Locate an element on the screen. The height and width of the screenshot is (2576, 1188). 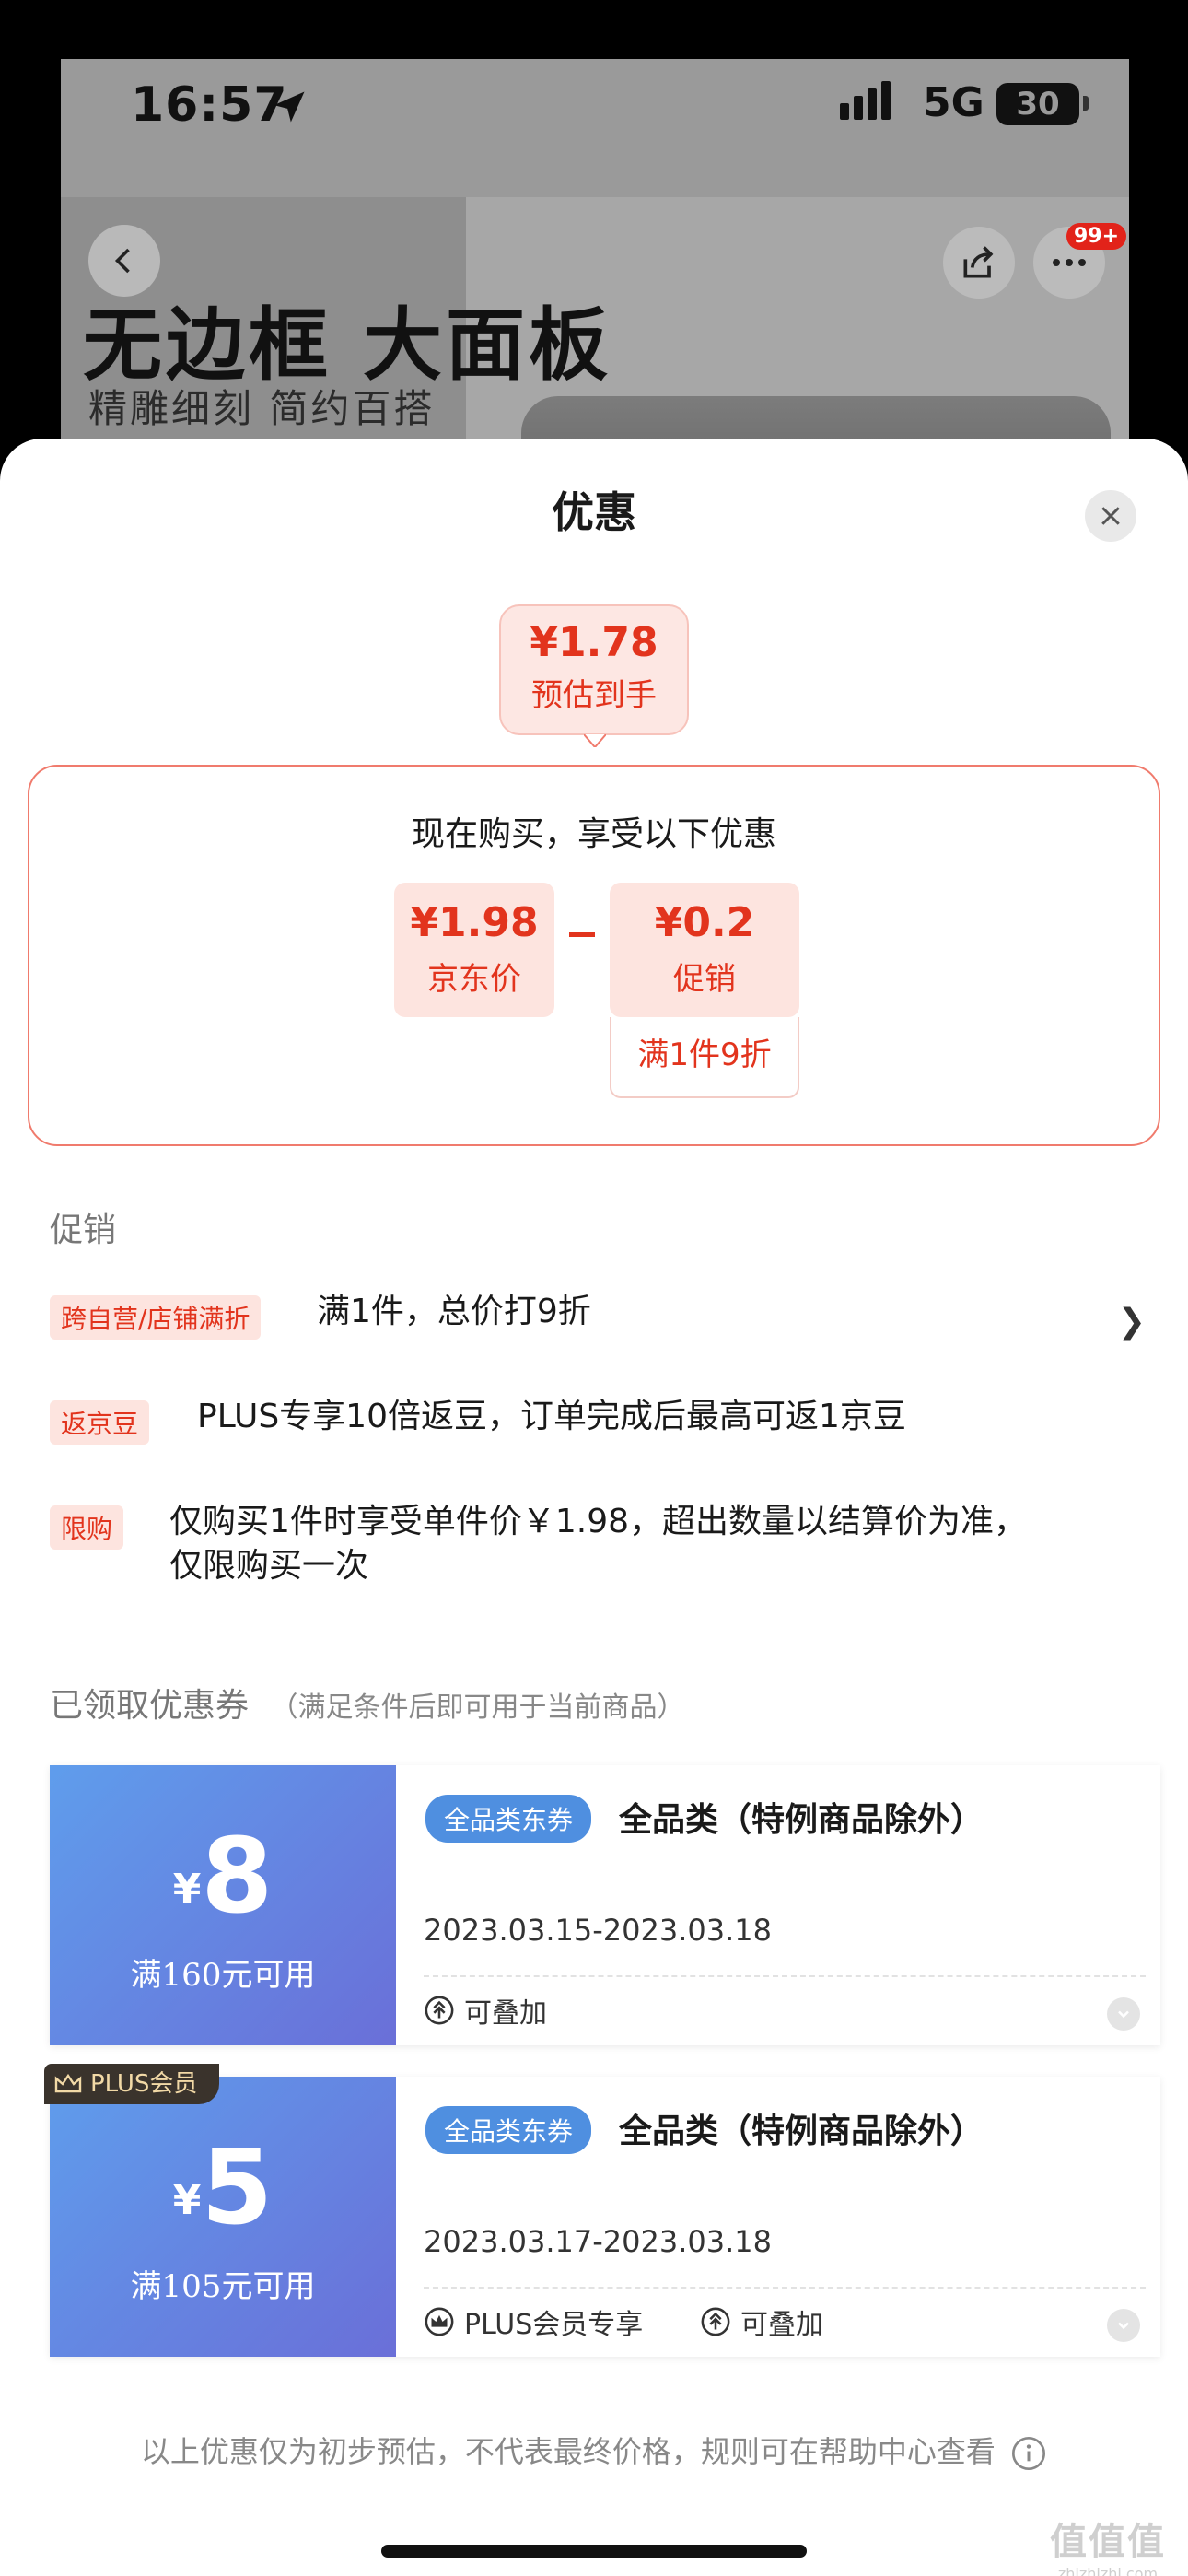
coupon-amount: ¥8 is located at coordinates (223, 1877).